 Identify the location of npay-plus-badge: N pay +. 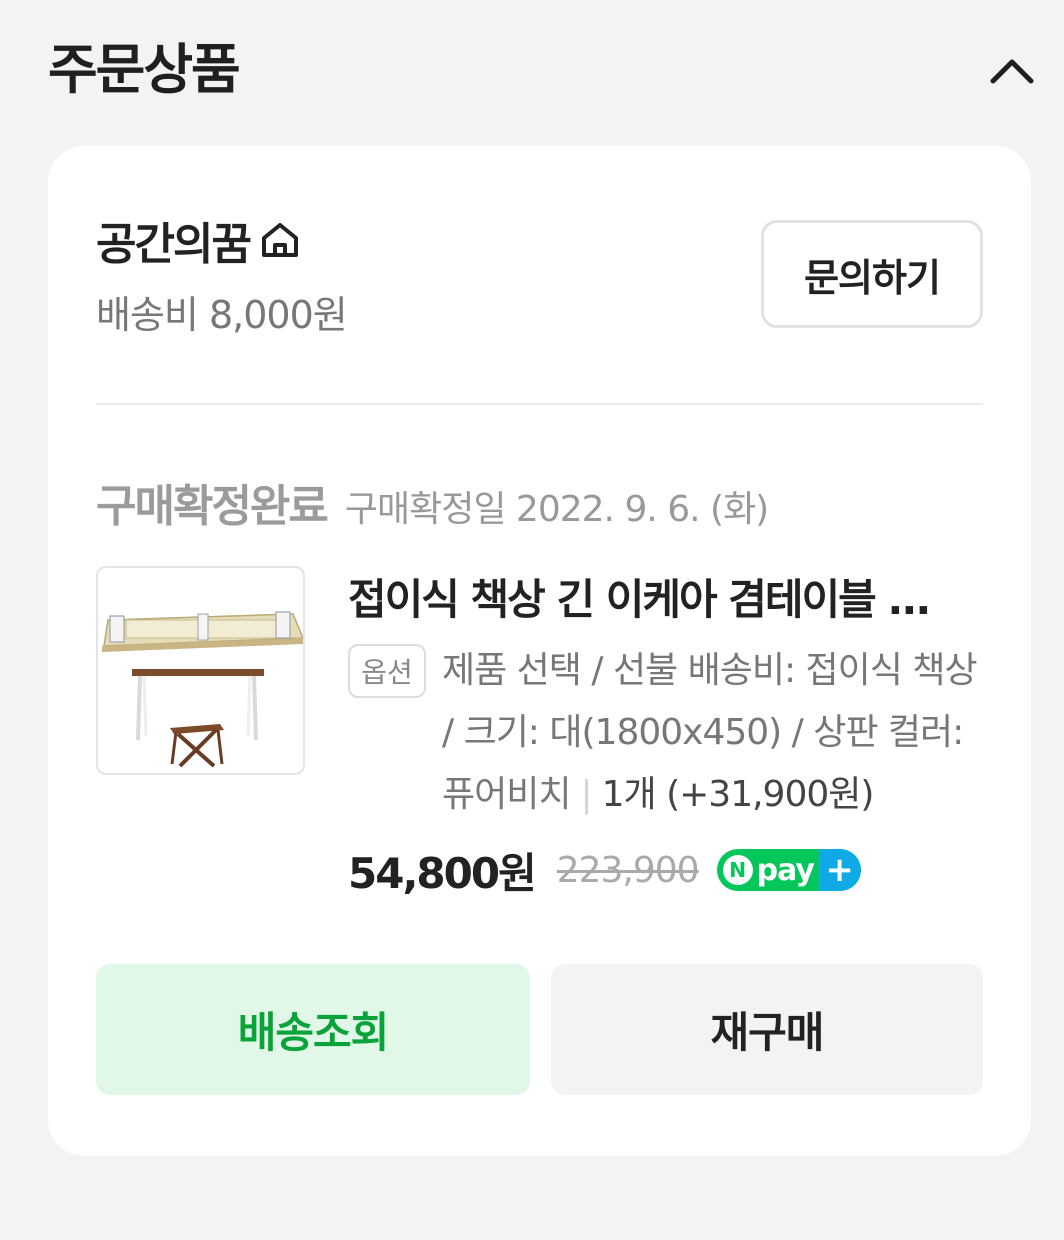
(788, 870).